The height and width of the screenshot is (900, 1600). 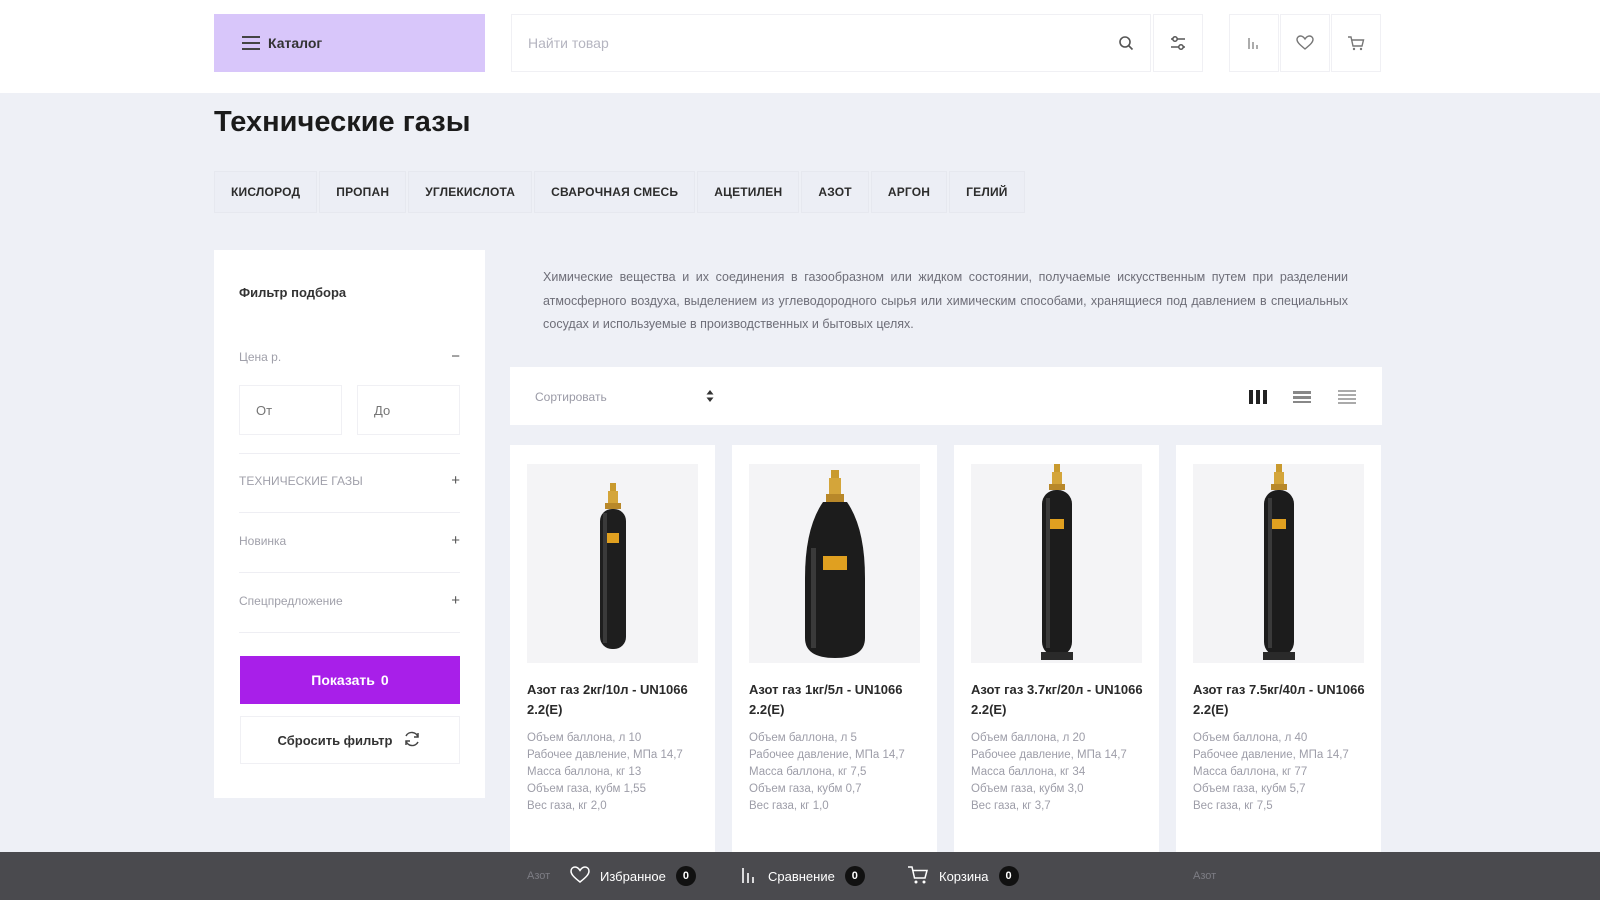 What do you see at coordinates (1058, 700) in the screenshot?
I see `product-name: Азот газ 3.7кг/20л - UN1066 2.2(E)` at bounding box center [1058, 700].